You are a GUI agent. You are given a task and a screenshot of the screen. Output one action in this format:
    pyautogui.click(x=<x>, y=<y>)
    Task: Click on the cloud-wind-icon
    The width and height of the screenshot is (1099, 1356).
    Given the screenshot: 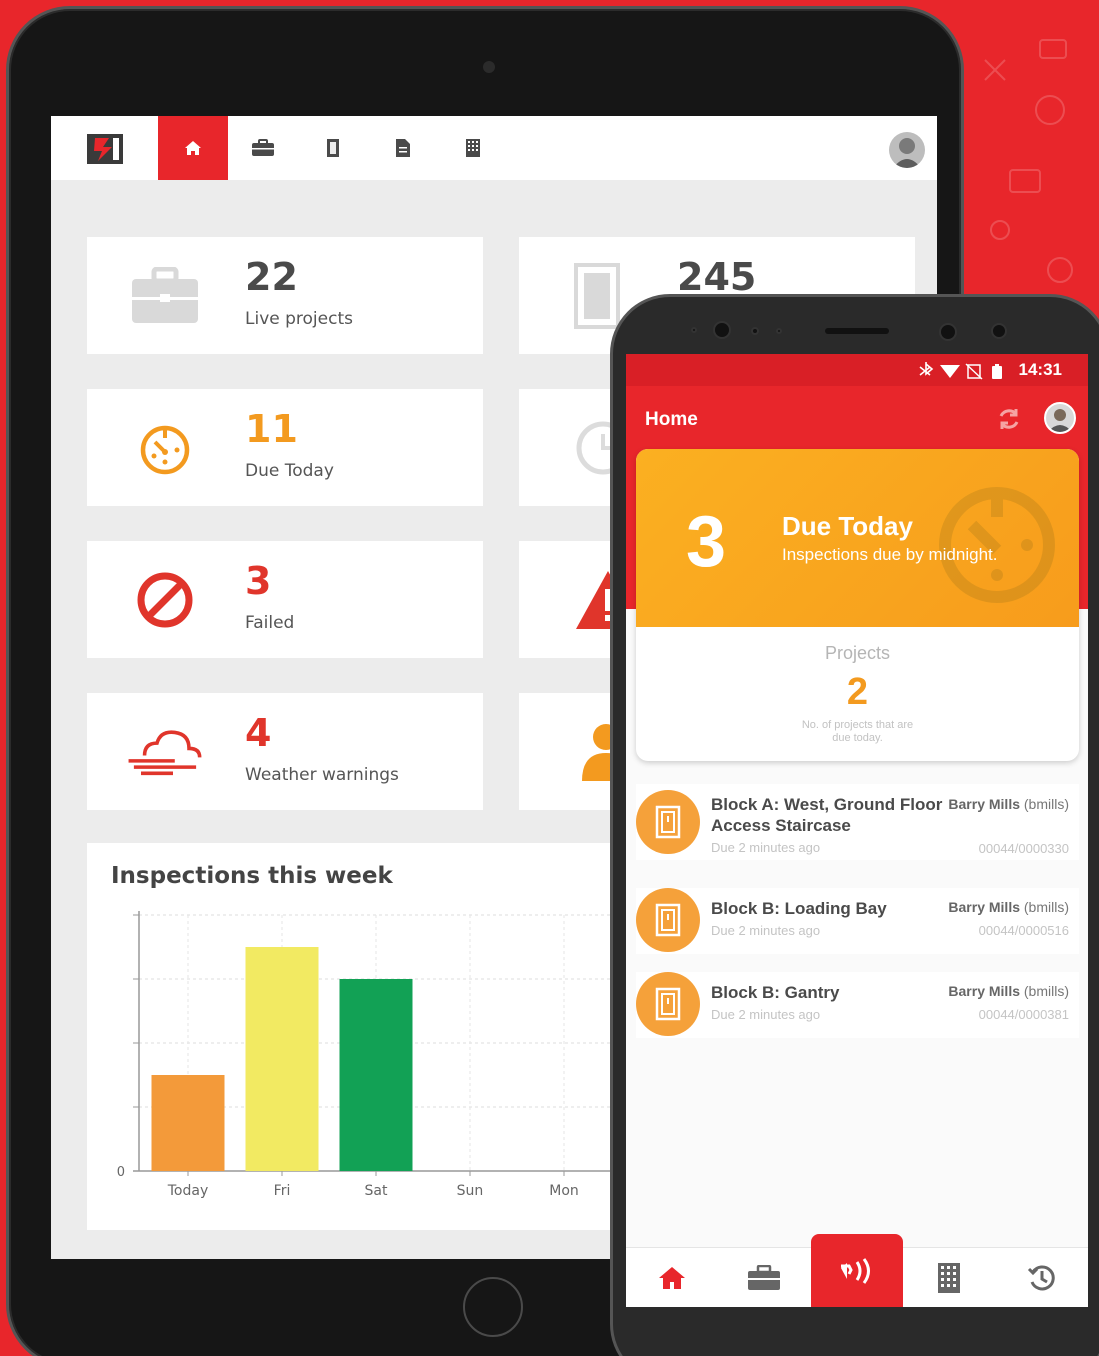 What is the action you would take?
    pyautogui.click(x=165, y=752)
    